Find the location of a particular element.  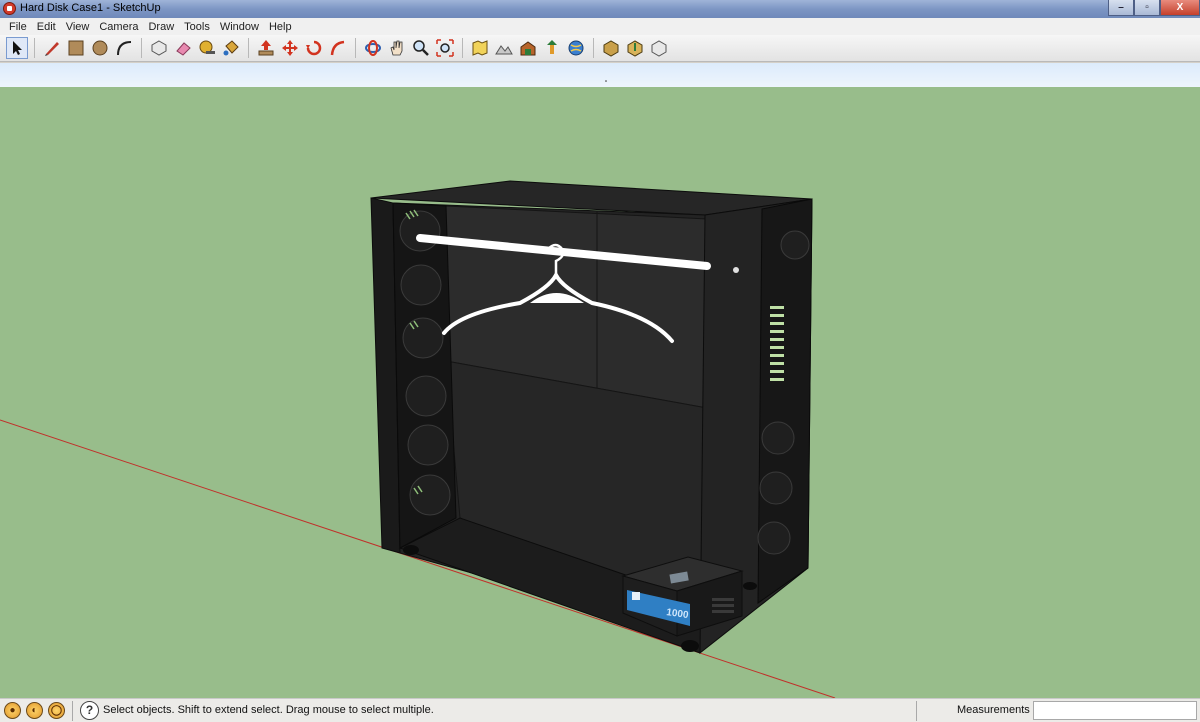

maximize-button: ▫ is located at coordinates (1147, 8).